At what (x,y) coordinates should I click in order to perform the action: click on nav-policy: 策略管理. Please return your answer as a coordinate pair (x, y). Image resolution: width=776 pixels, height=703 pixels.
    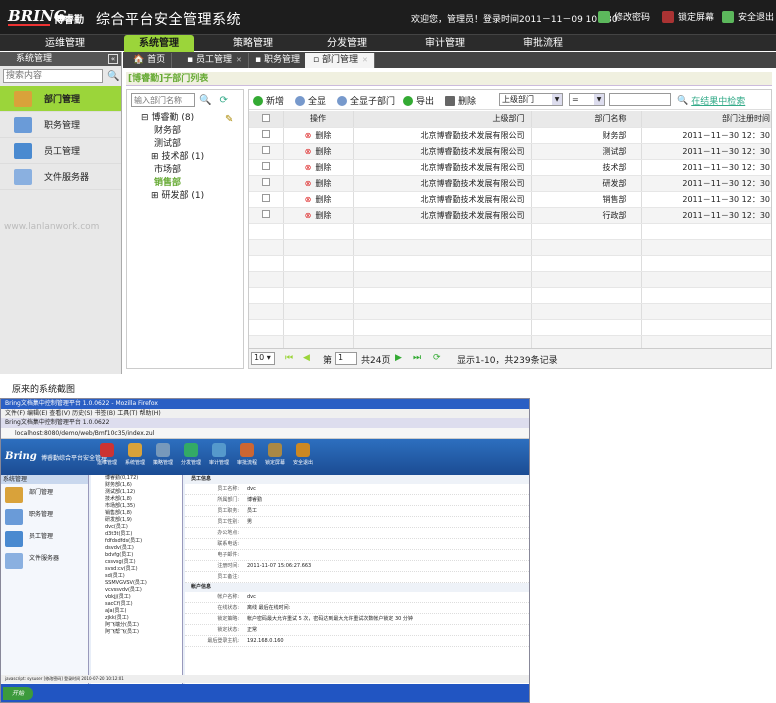
    Looking at the image, I should click on (253, 43).